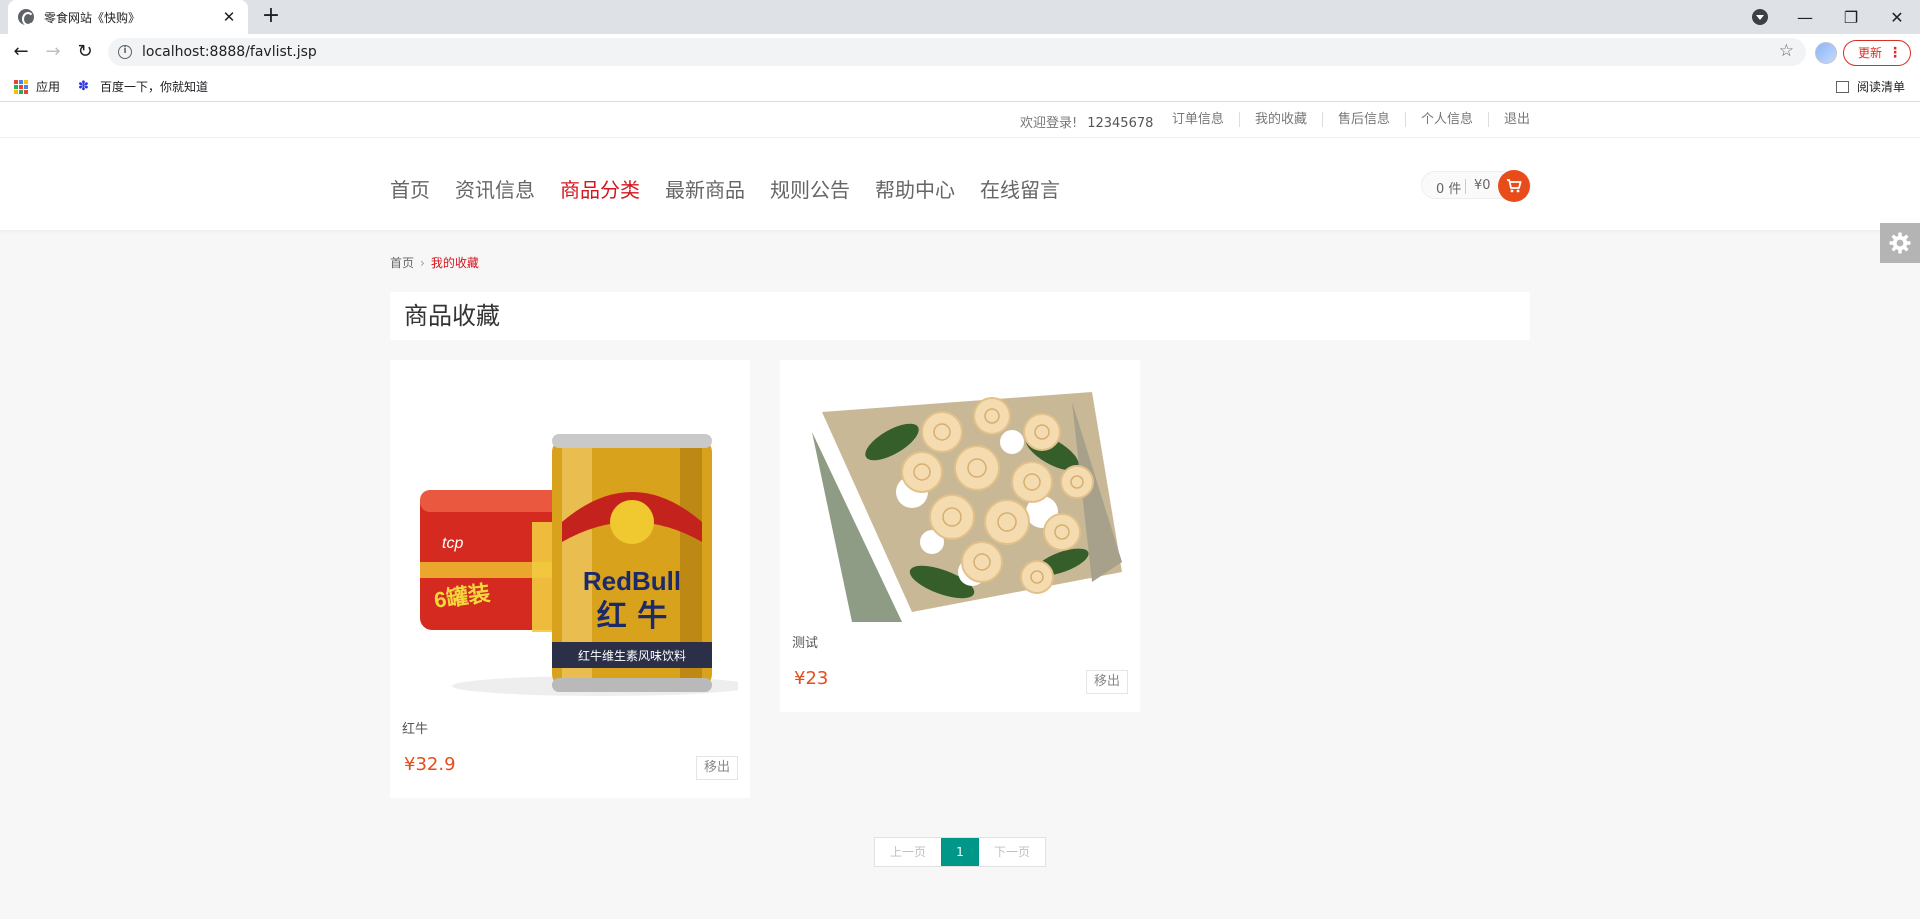  Describe the element at coordinates (632, 616) in the screenshot. I see `can-chinese-text: 红 牛` at that location.